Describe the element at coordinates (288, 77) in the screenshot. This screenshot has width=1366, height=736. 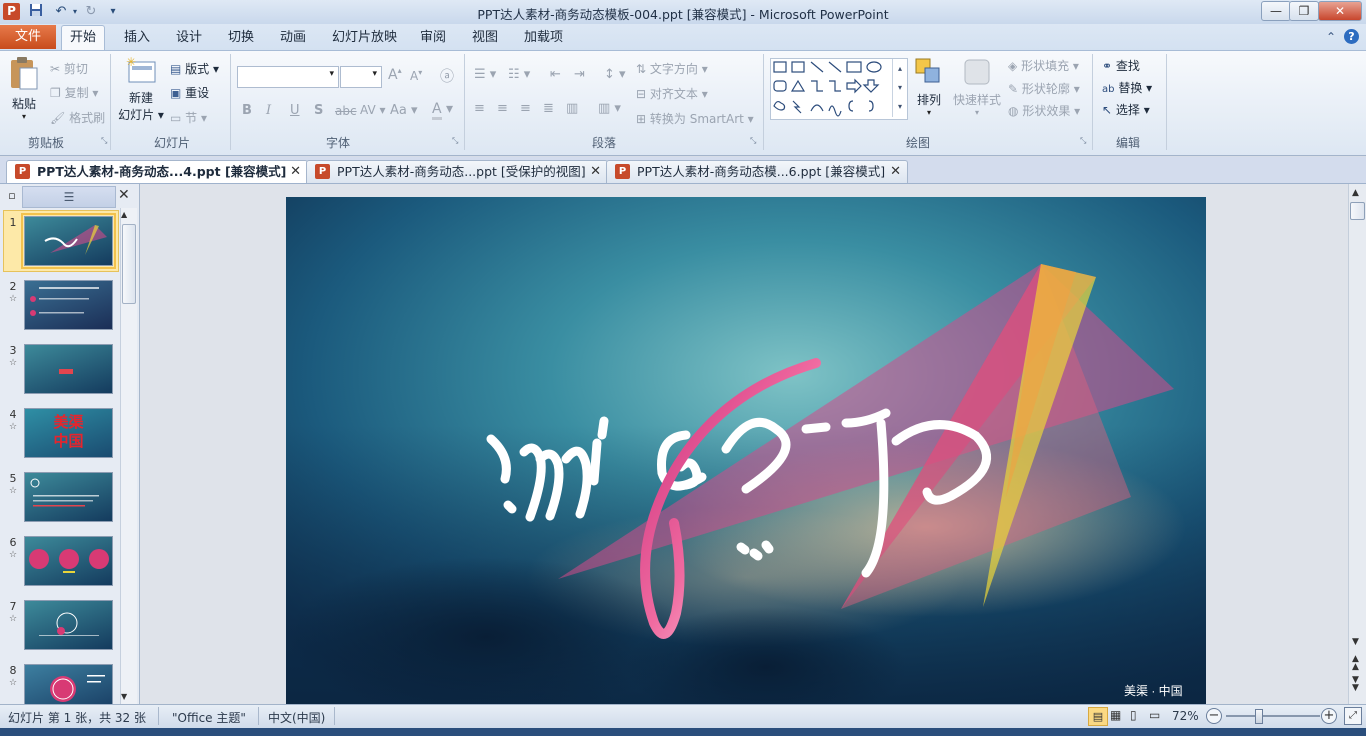
I see `font-family-combo: ▾` at that location.